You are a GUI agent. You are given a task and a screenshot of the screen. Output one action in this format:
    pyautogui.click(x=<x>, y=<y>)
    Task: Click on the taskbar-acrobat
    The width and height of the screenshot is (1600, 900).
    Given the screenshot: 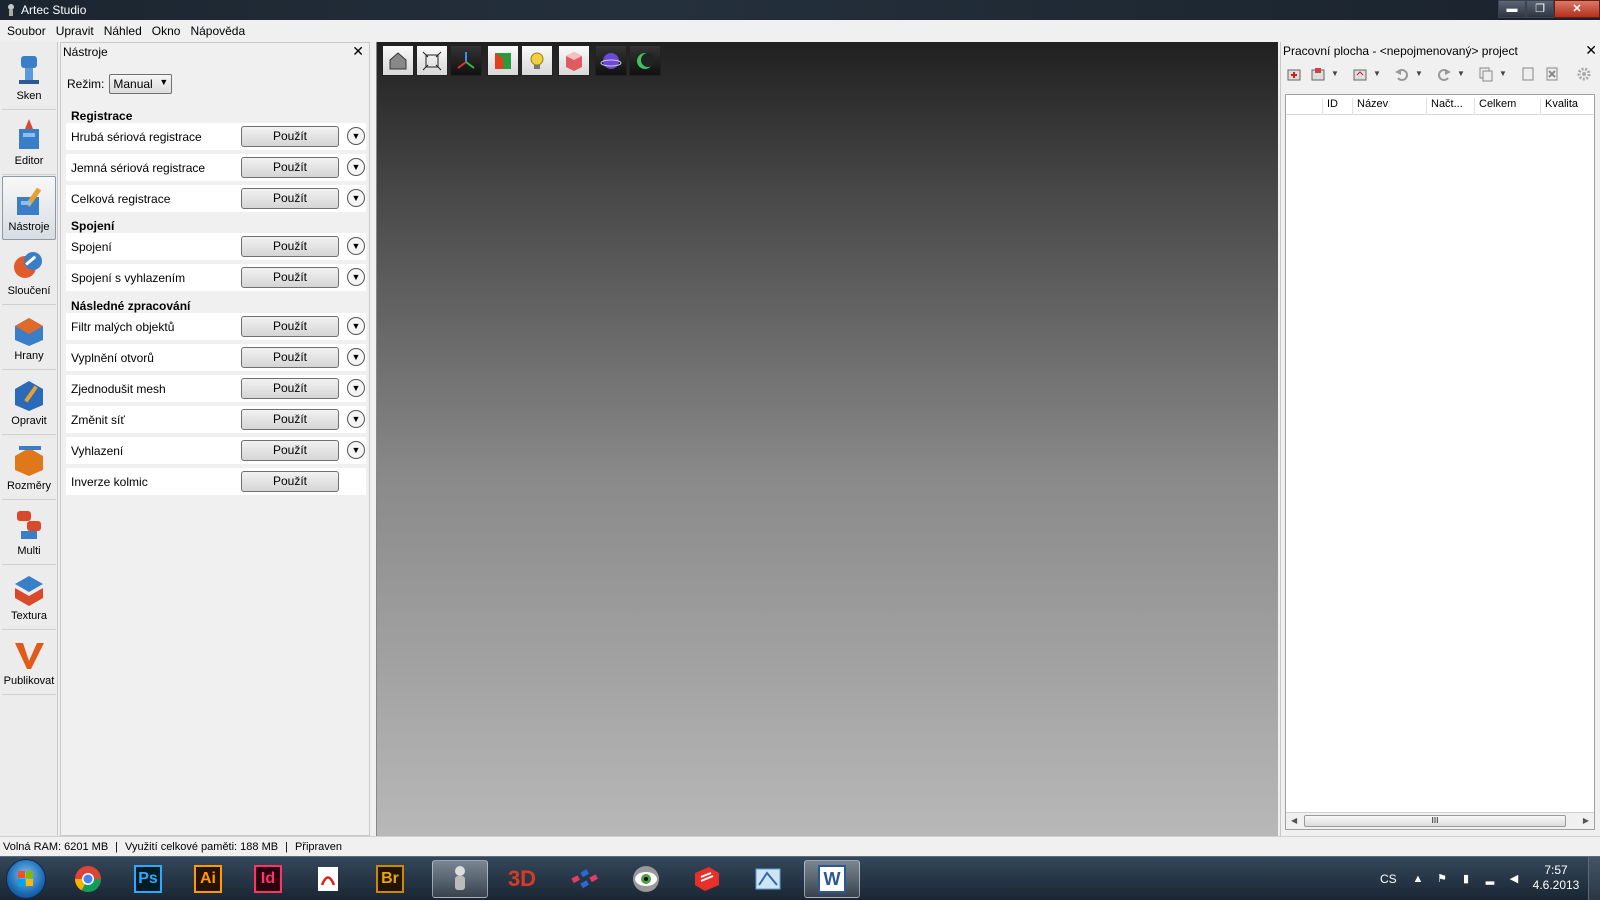 What is the action you would take?
    pyautogui.click(x=328, y=879)
    